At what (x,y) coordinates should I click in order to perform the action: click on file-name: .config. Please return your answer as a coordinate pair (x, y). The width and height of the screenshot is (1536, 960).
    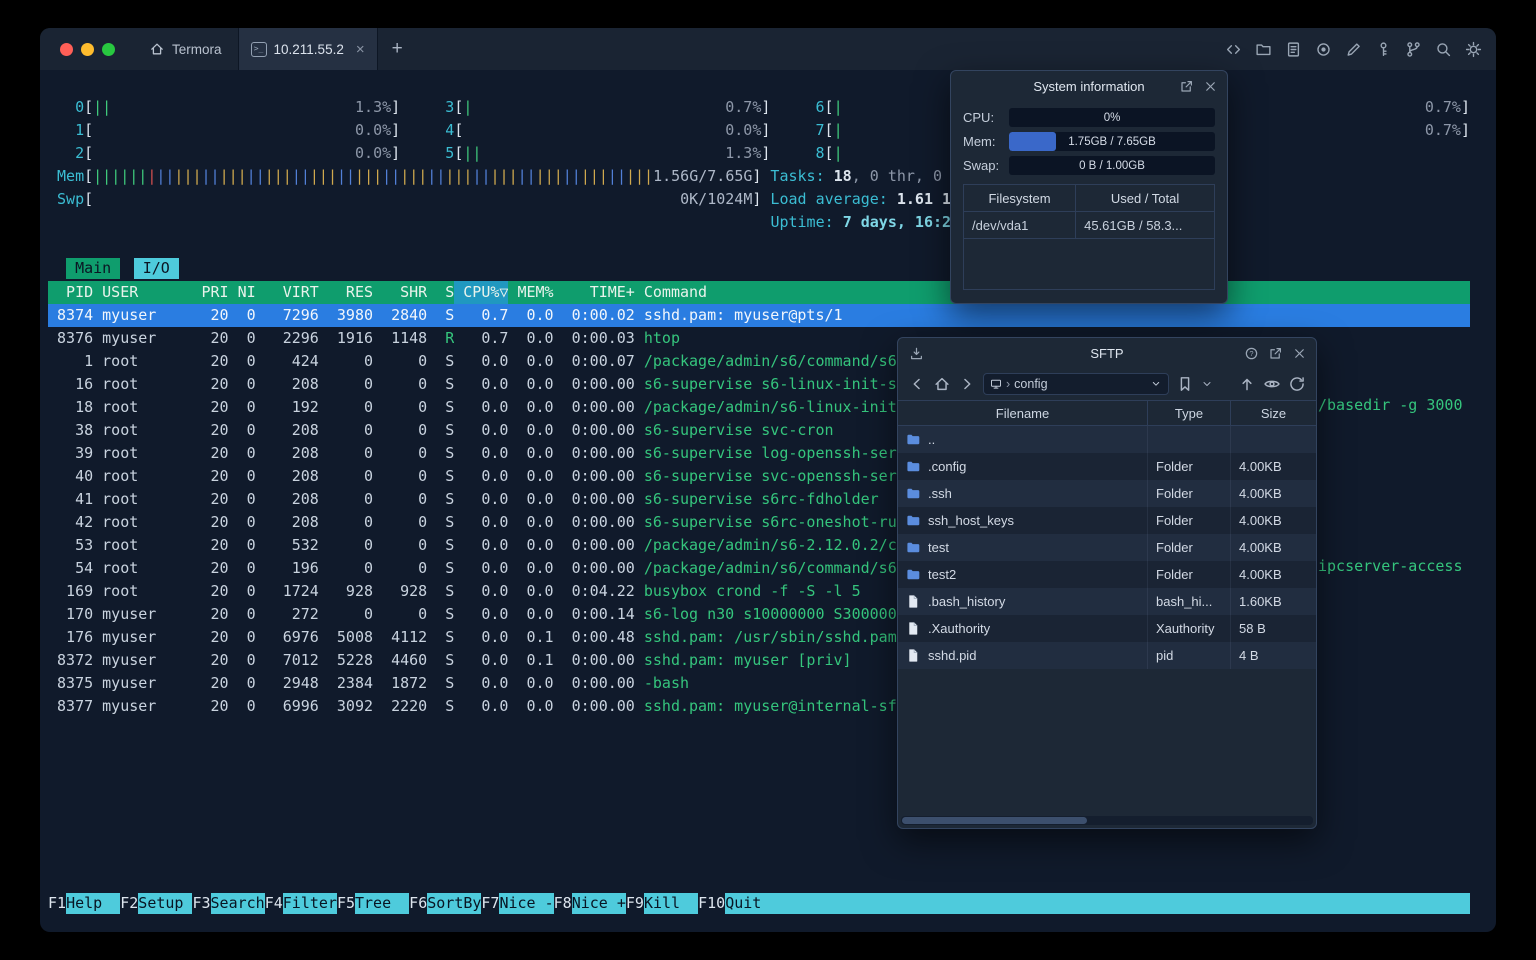
    Looking at the image, I should click on (947, 466).